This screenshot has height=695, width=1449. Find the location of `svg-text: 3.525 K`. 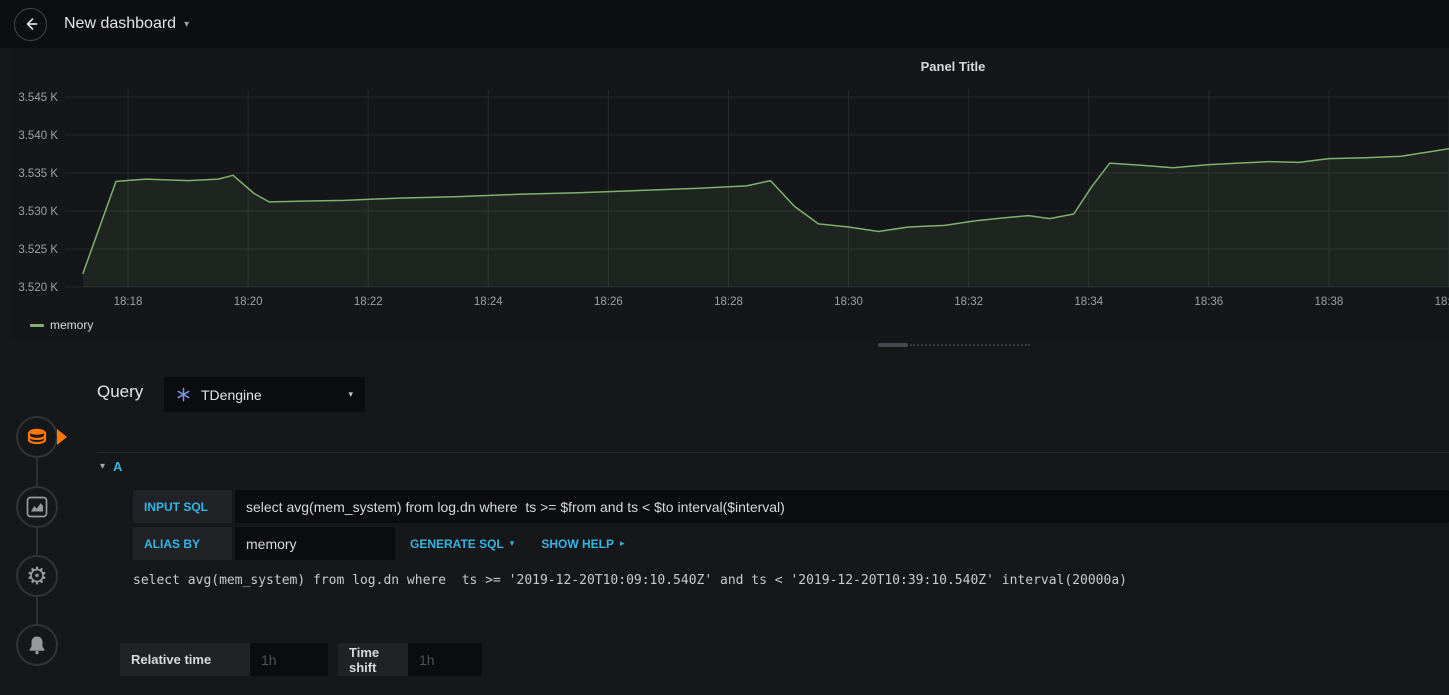

svg-text: 3.525 K is located at coordinates (38, 250).